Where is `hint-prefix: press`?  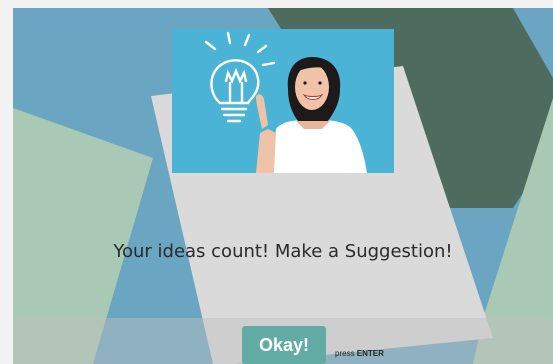 hint-prefix: press is located at coordinates (345, 353).